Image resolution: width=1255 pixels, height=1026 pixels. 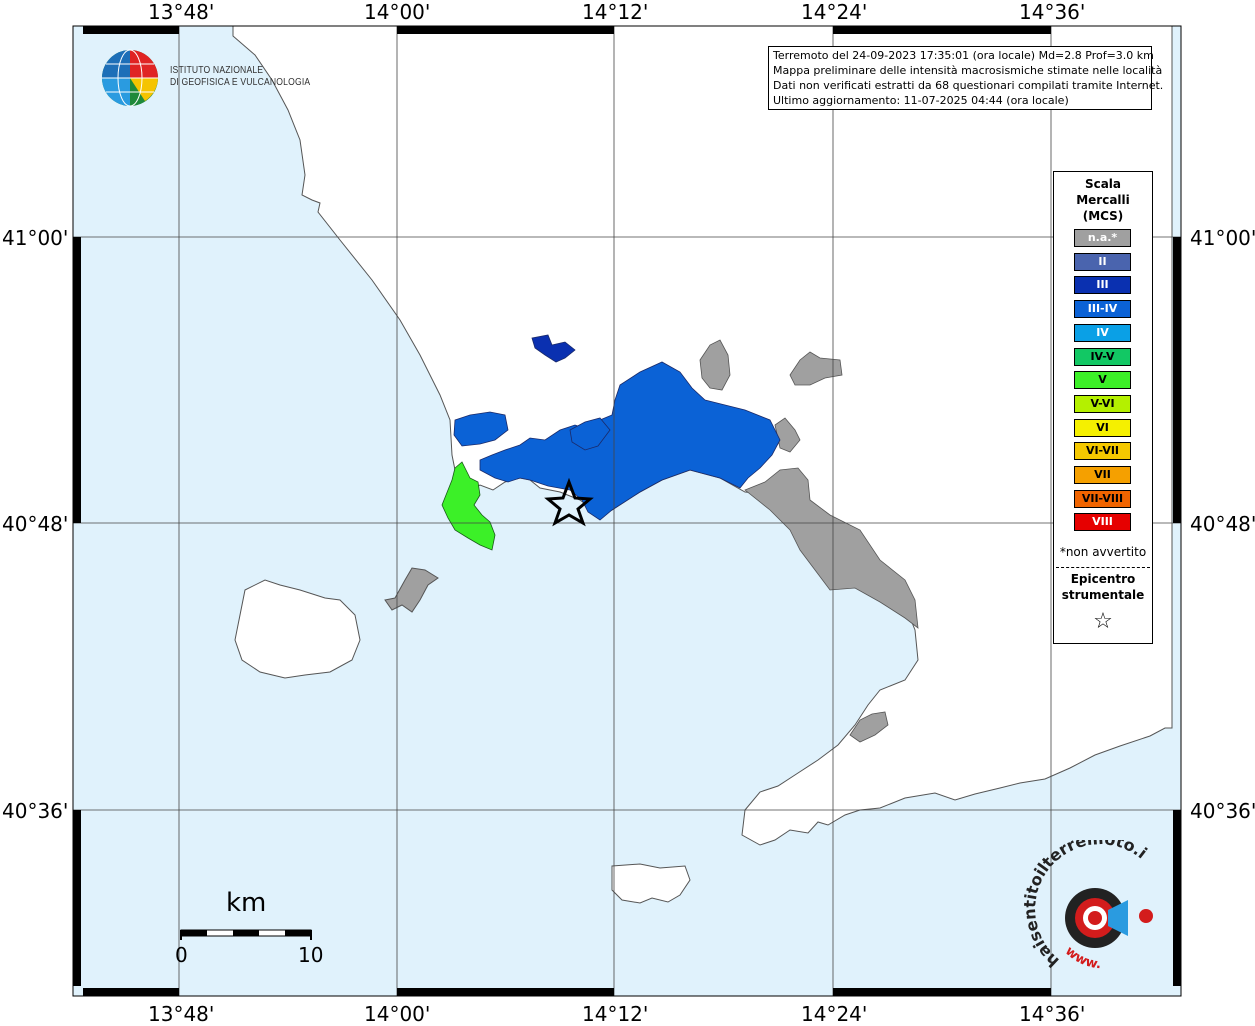 I want to click on bottom-tick-label: 14°00', so click(x=397, y=1014).